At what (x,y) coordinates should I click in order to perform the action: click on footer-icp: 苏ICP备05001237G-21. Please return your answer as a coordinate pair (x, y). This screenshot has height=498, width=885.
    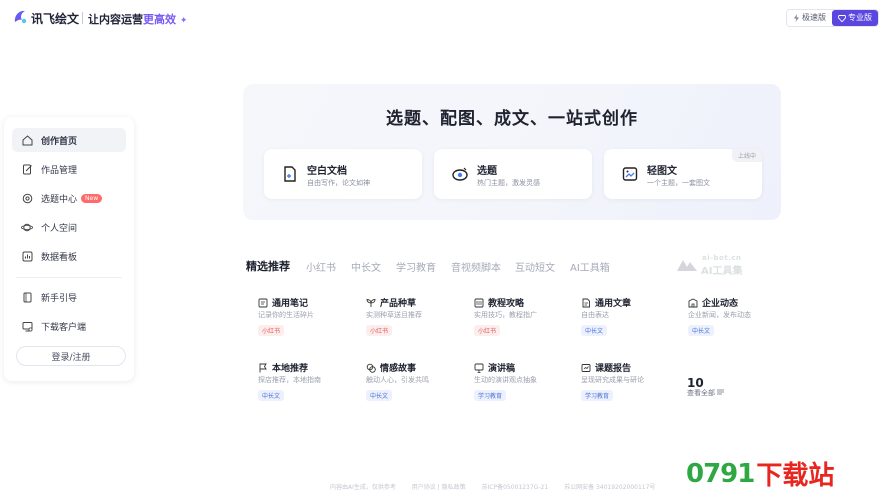
    Looking at the image, I should click on (515, 487).